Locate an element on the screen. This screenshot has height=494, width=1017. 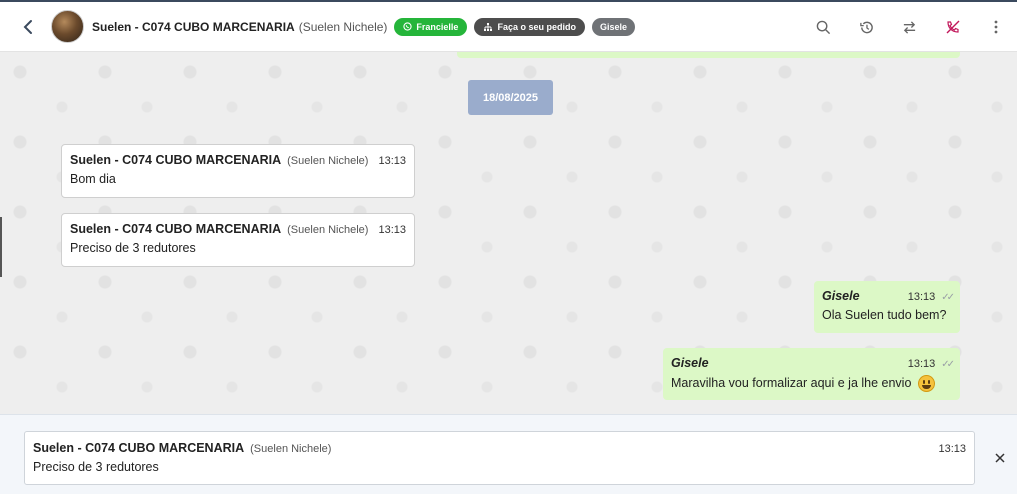
close-icon is located at coordinates (1000, 458).